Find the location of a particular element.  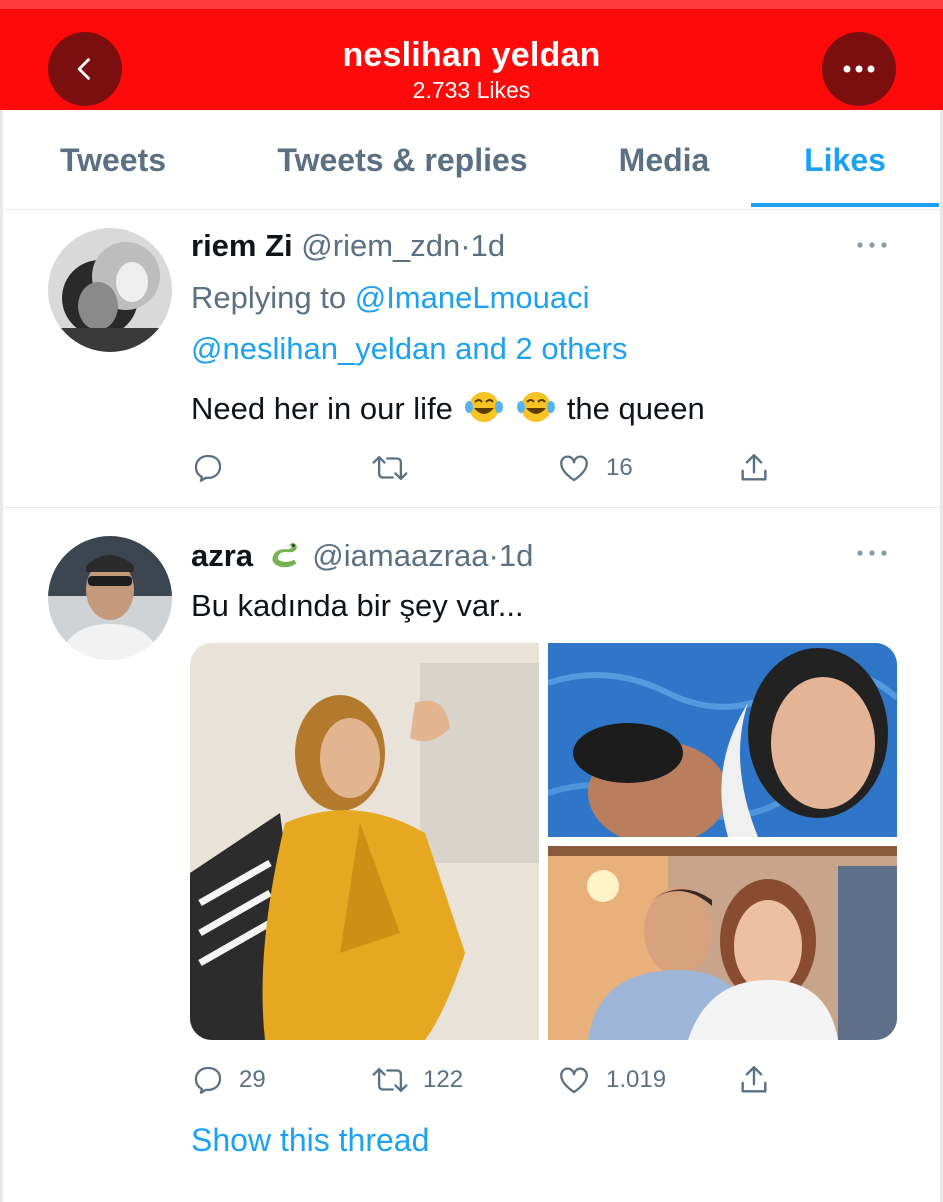

profile-header: neslihan yeldan 2.733 Likes is located at coordinates (471, 55).